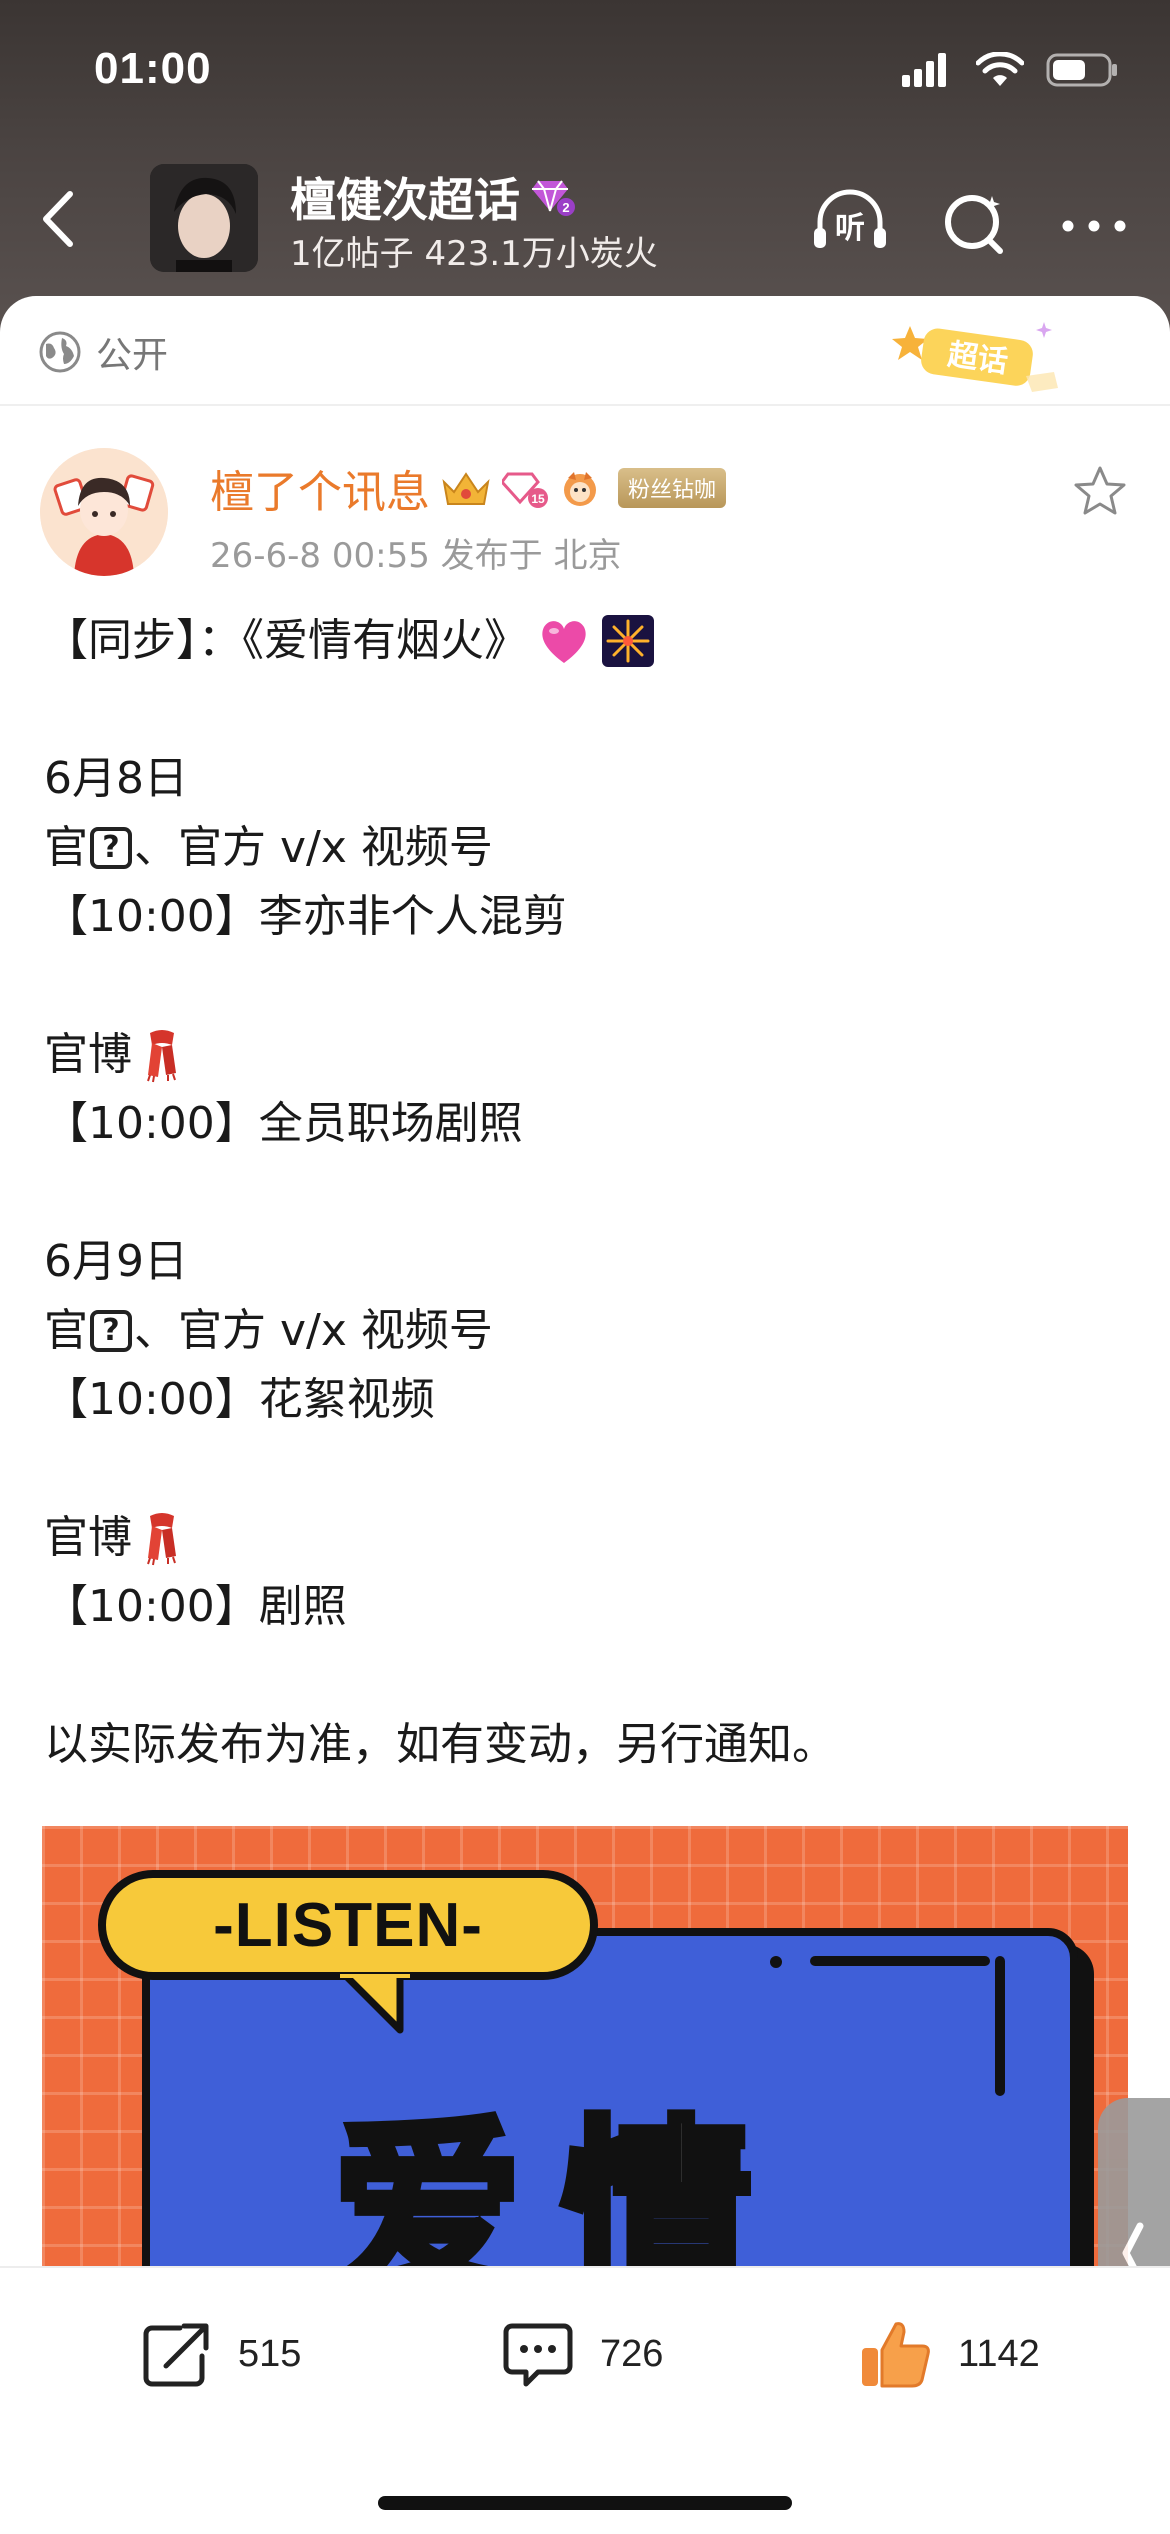 The width and height of the screenshot is (1170, 2534). What do you see at coordinates (348, 1925) in the screenshot?
I see `image-listen-tag: -LISTEN-` at bounding box center [348, 1925].